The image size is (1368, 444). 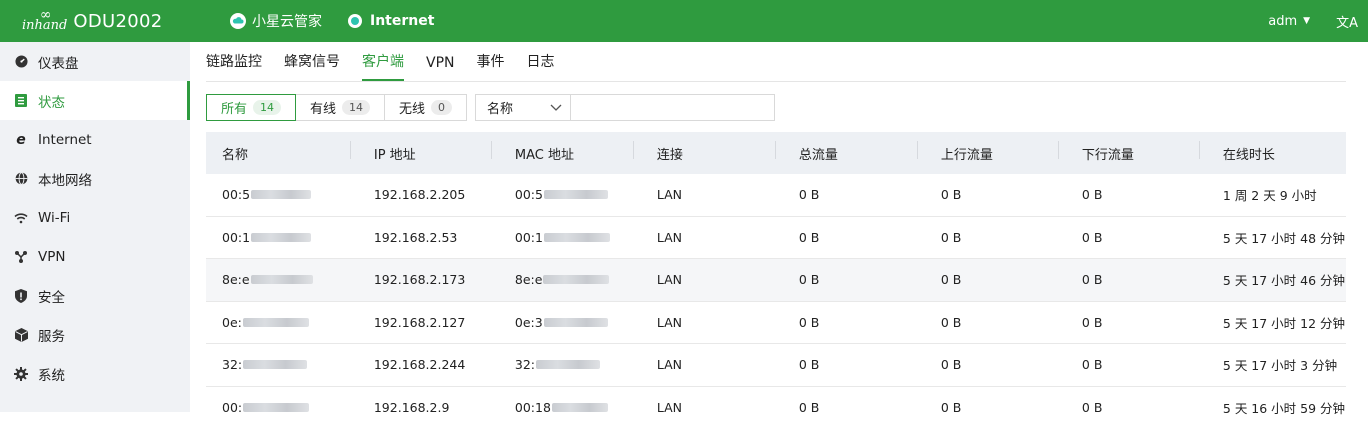 I want to click on client-ip: 192.168.2.9, so click(x=411, y=408).